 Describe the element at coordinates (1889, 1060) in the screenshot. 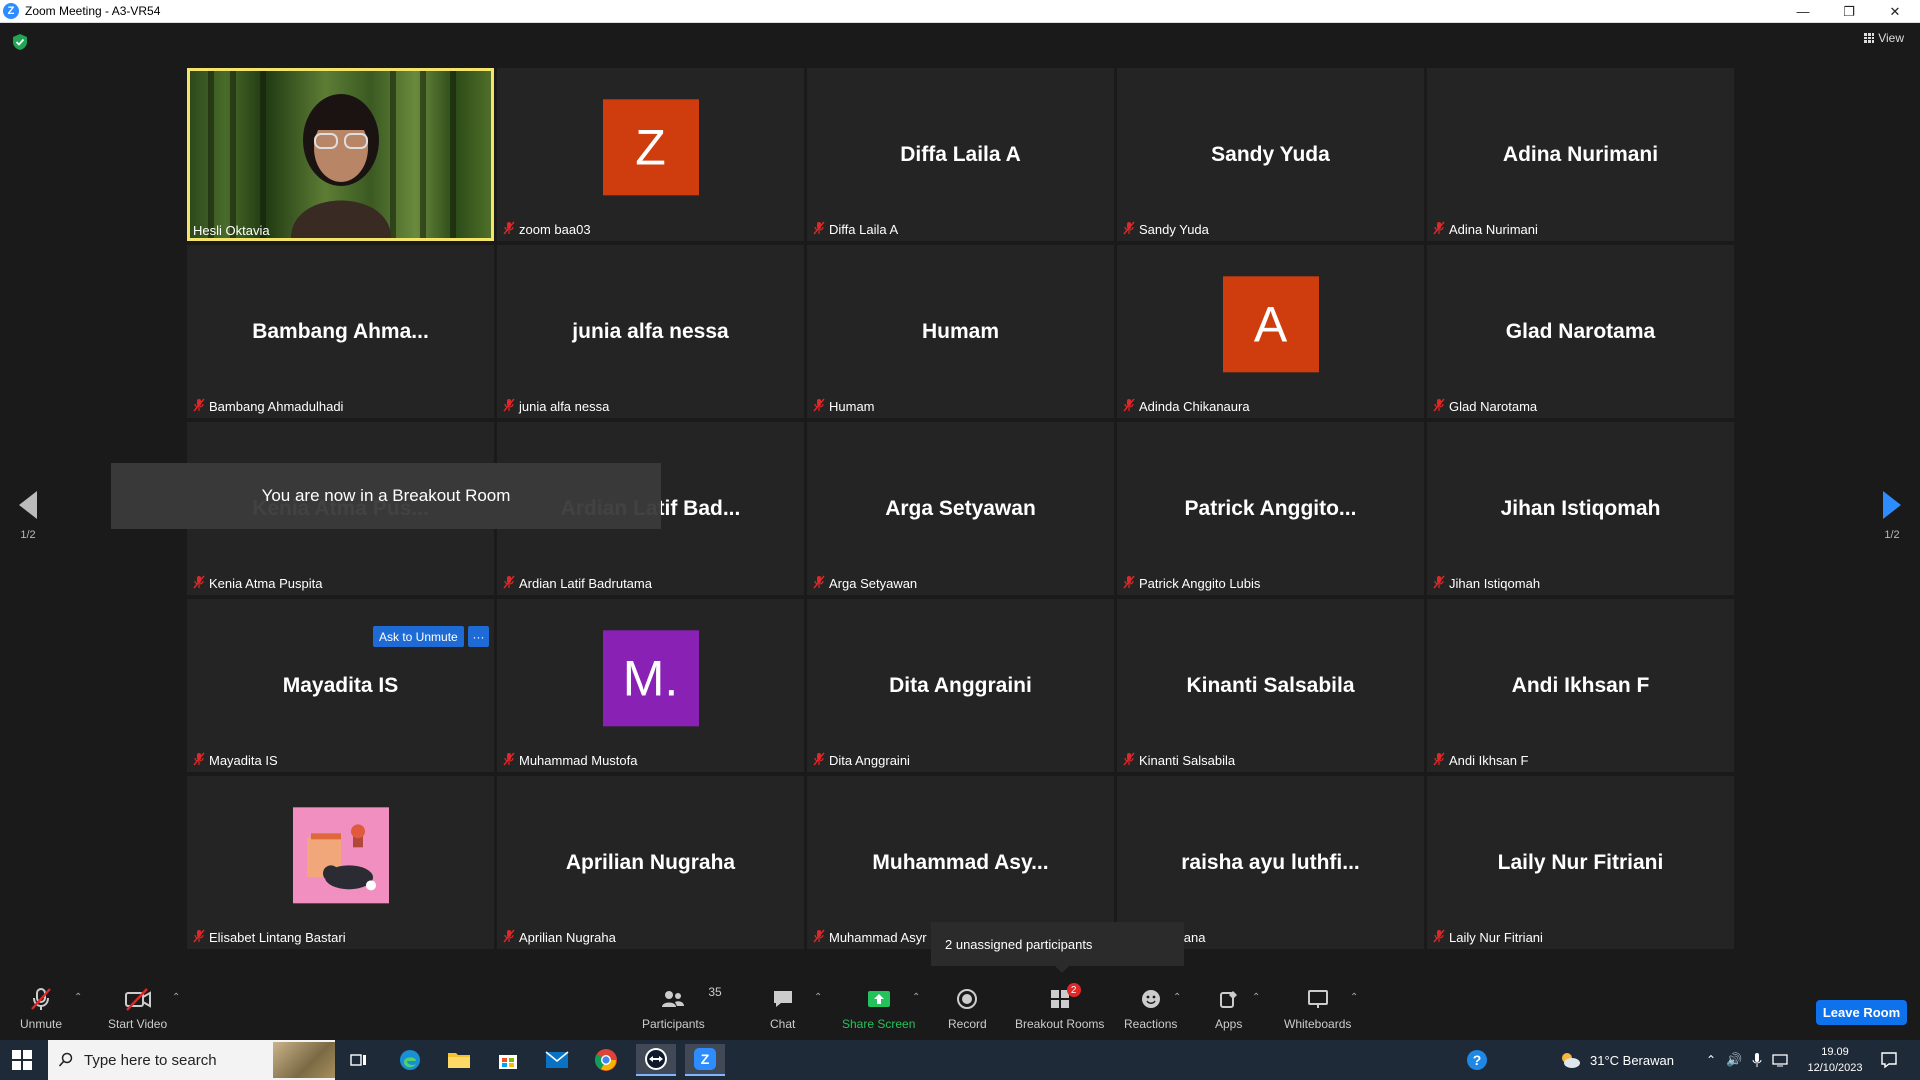

I see `notifications-icon` at that location.